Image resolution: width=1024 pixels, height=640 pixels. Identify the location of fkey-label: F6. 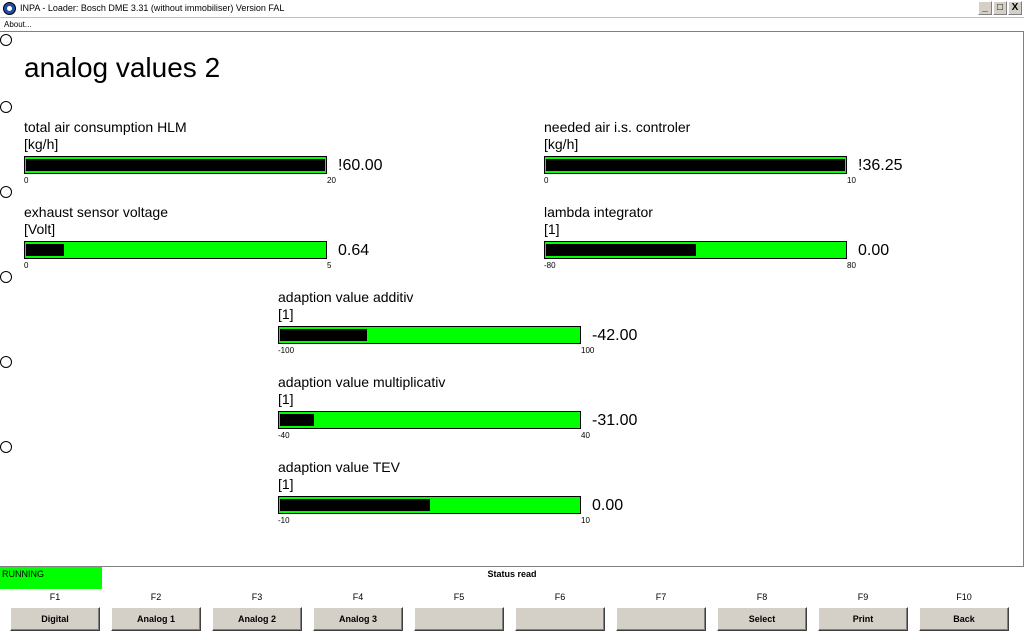
(560, 597).